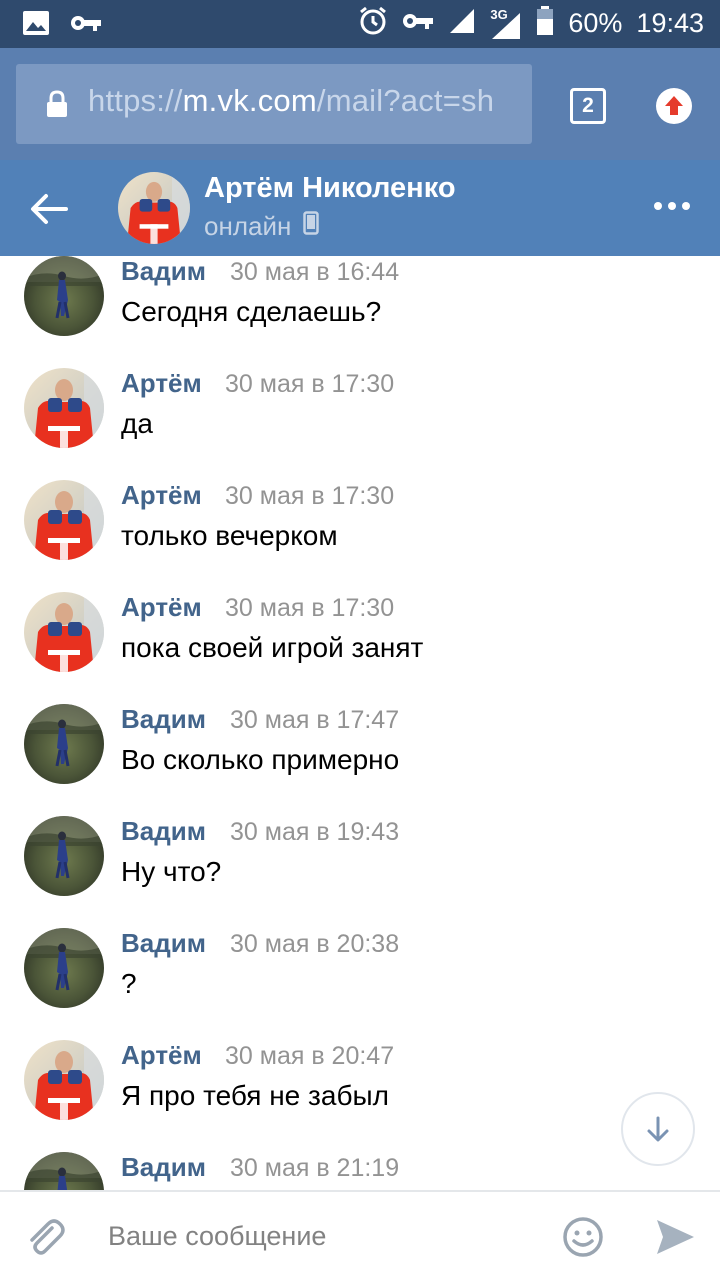 The height and width of the screenshot is (1280, 720). What do you see at coordinates (86, 25) in the screenshot?
I see `key-icon` at bounding box center [86, 25].